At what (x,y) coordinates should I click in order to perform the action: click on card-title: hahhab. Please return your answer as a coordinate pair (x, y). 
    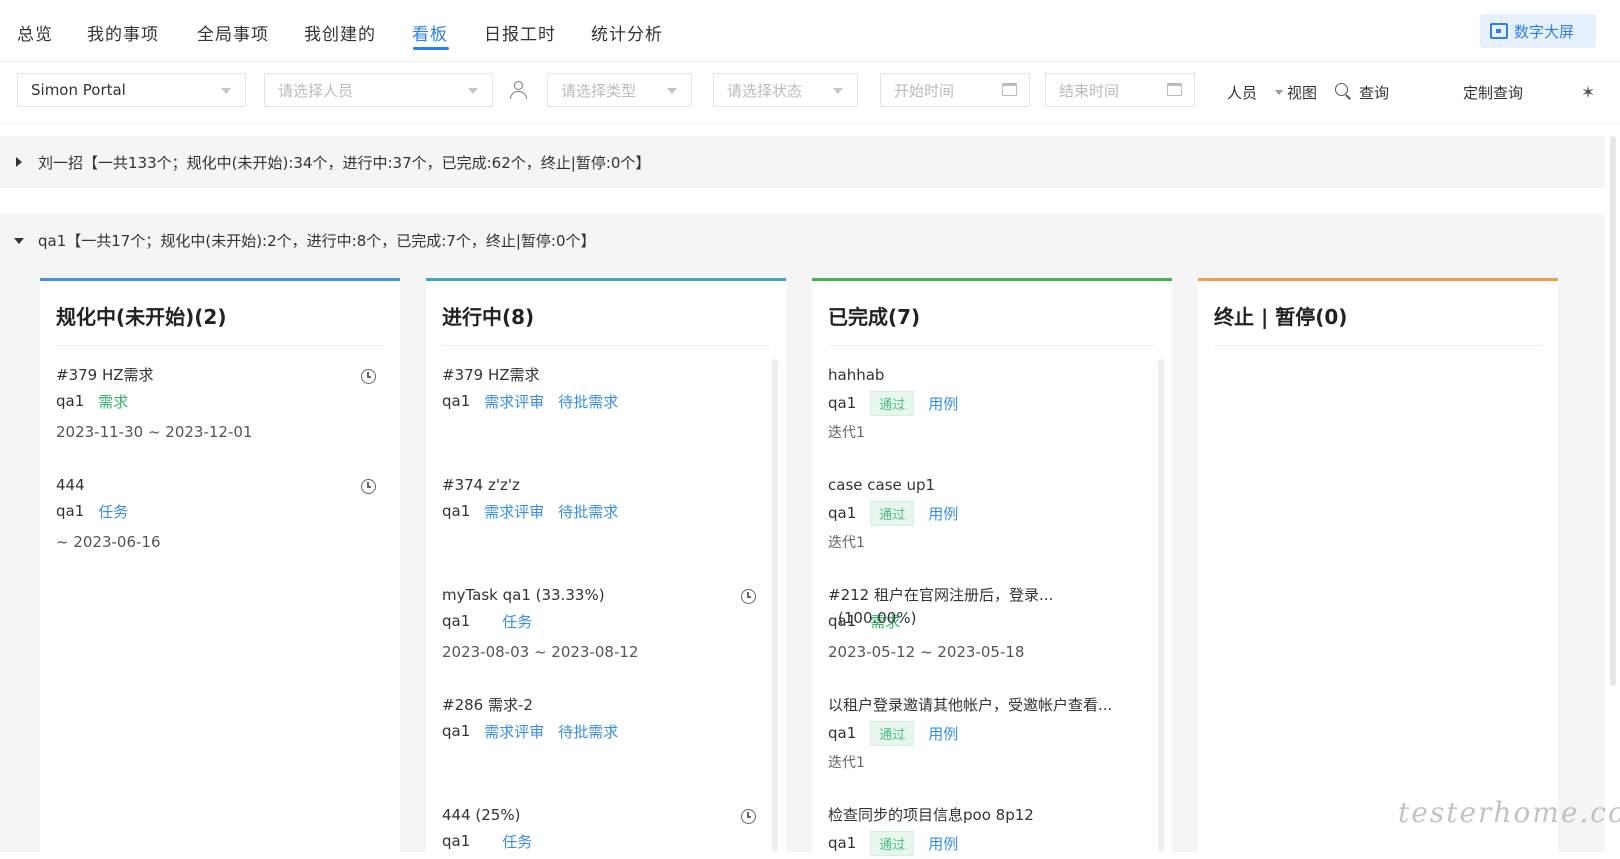
    Looking at the image, I should click on (856, 375).